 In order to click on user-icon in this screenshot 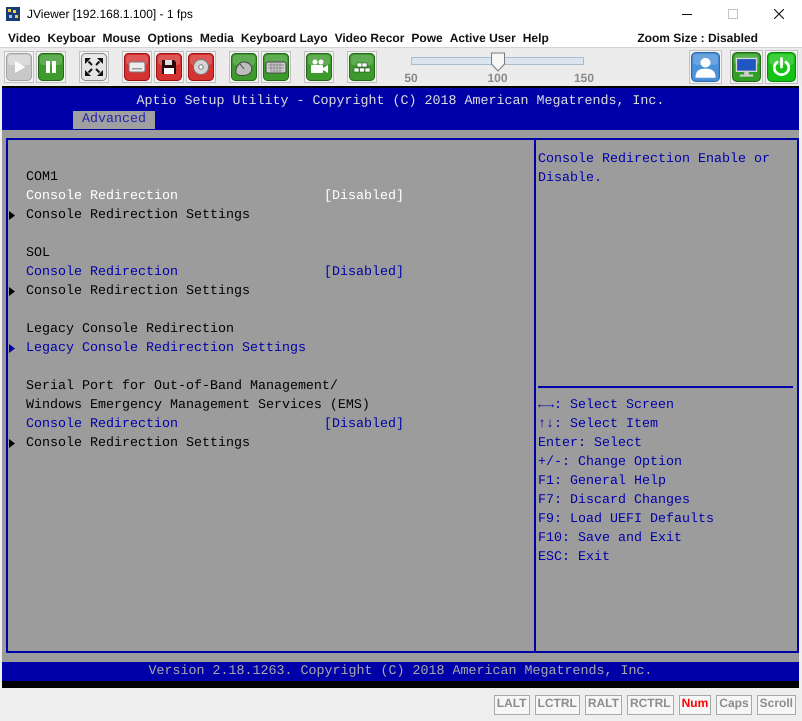, I will do `click(705, 67)`.